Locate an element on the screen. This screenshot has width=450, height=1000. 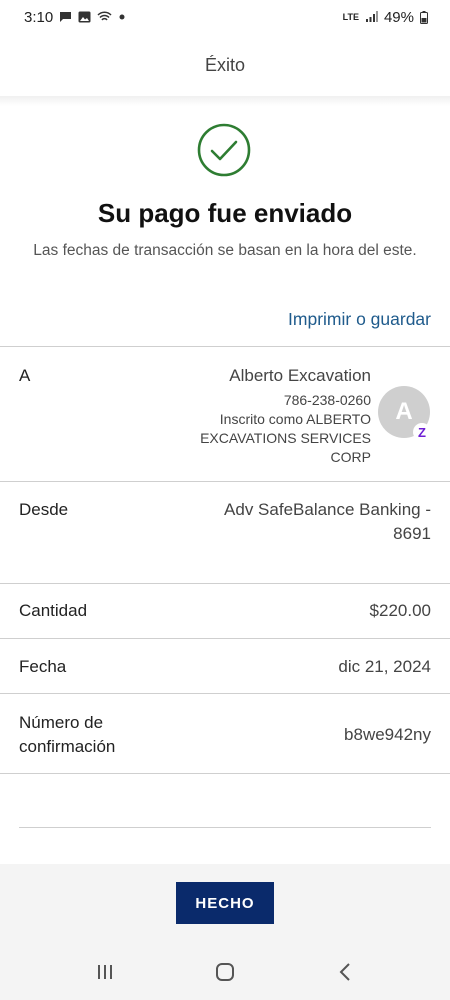
print-or-save-link: Imprimir o guardar is located at coordinates (359, 319).